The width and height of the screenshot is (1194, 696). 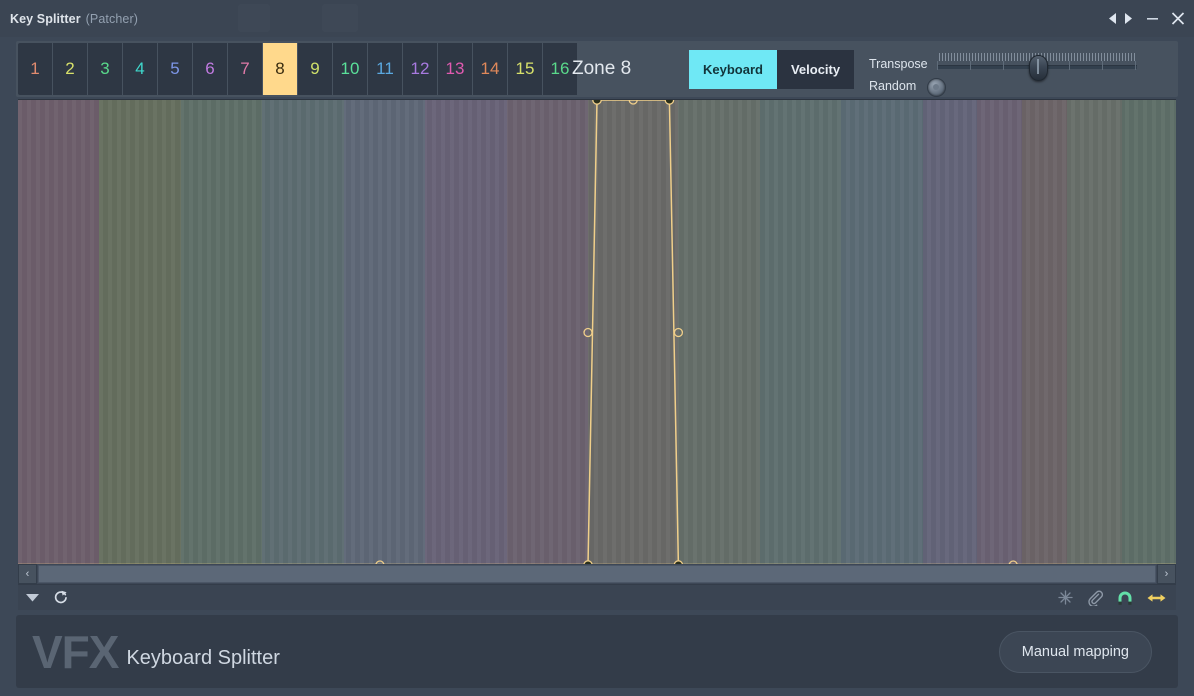 I want to click on close-button, so click(x=1178, y=19).